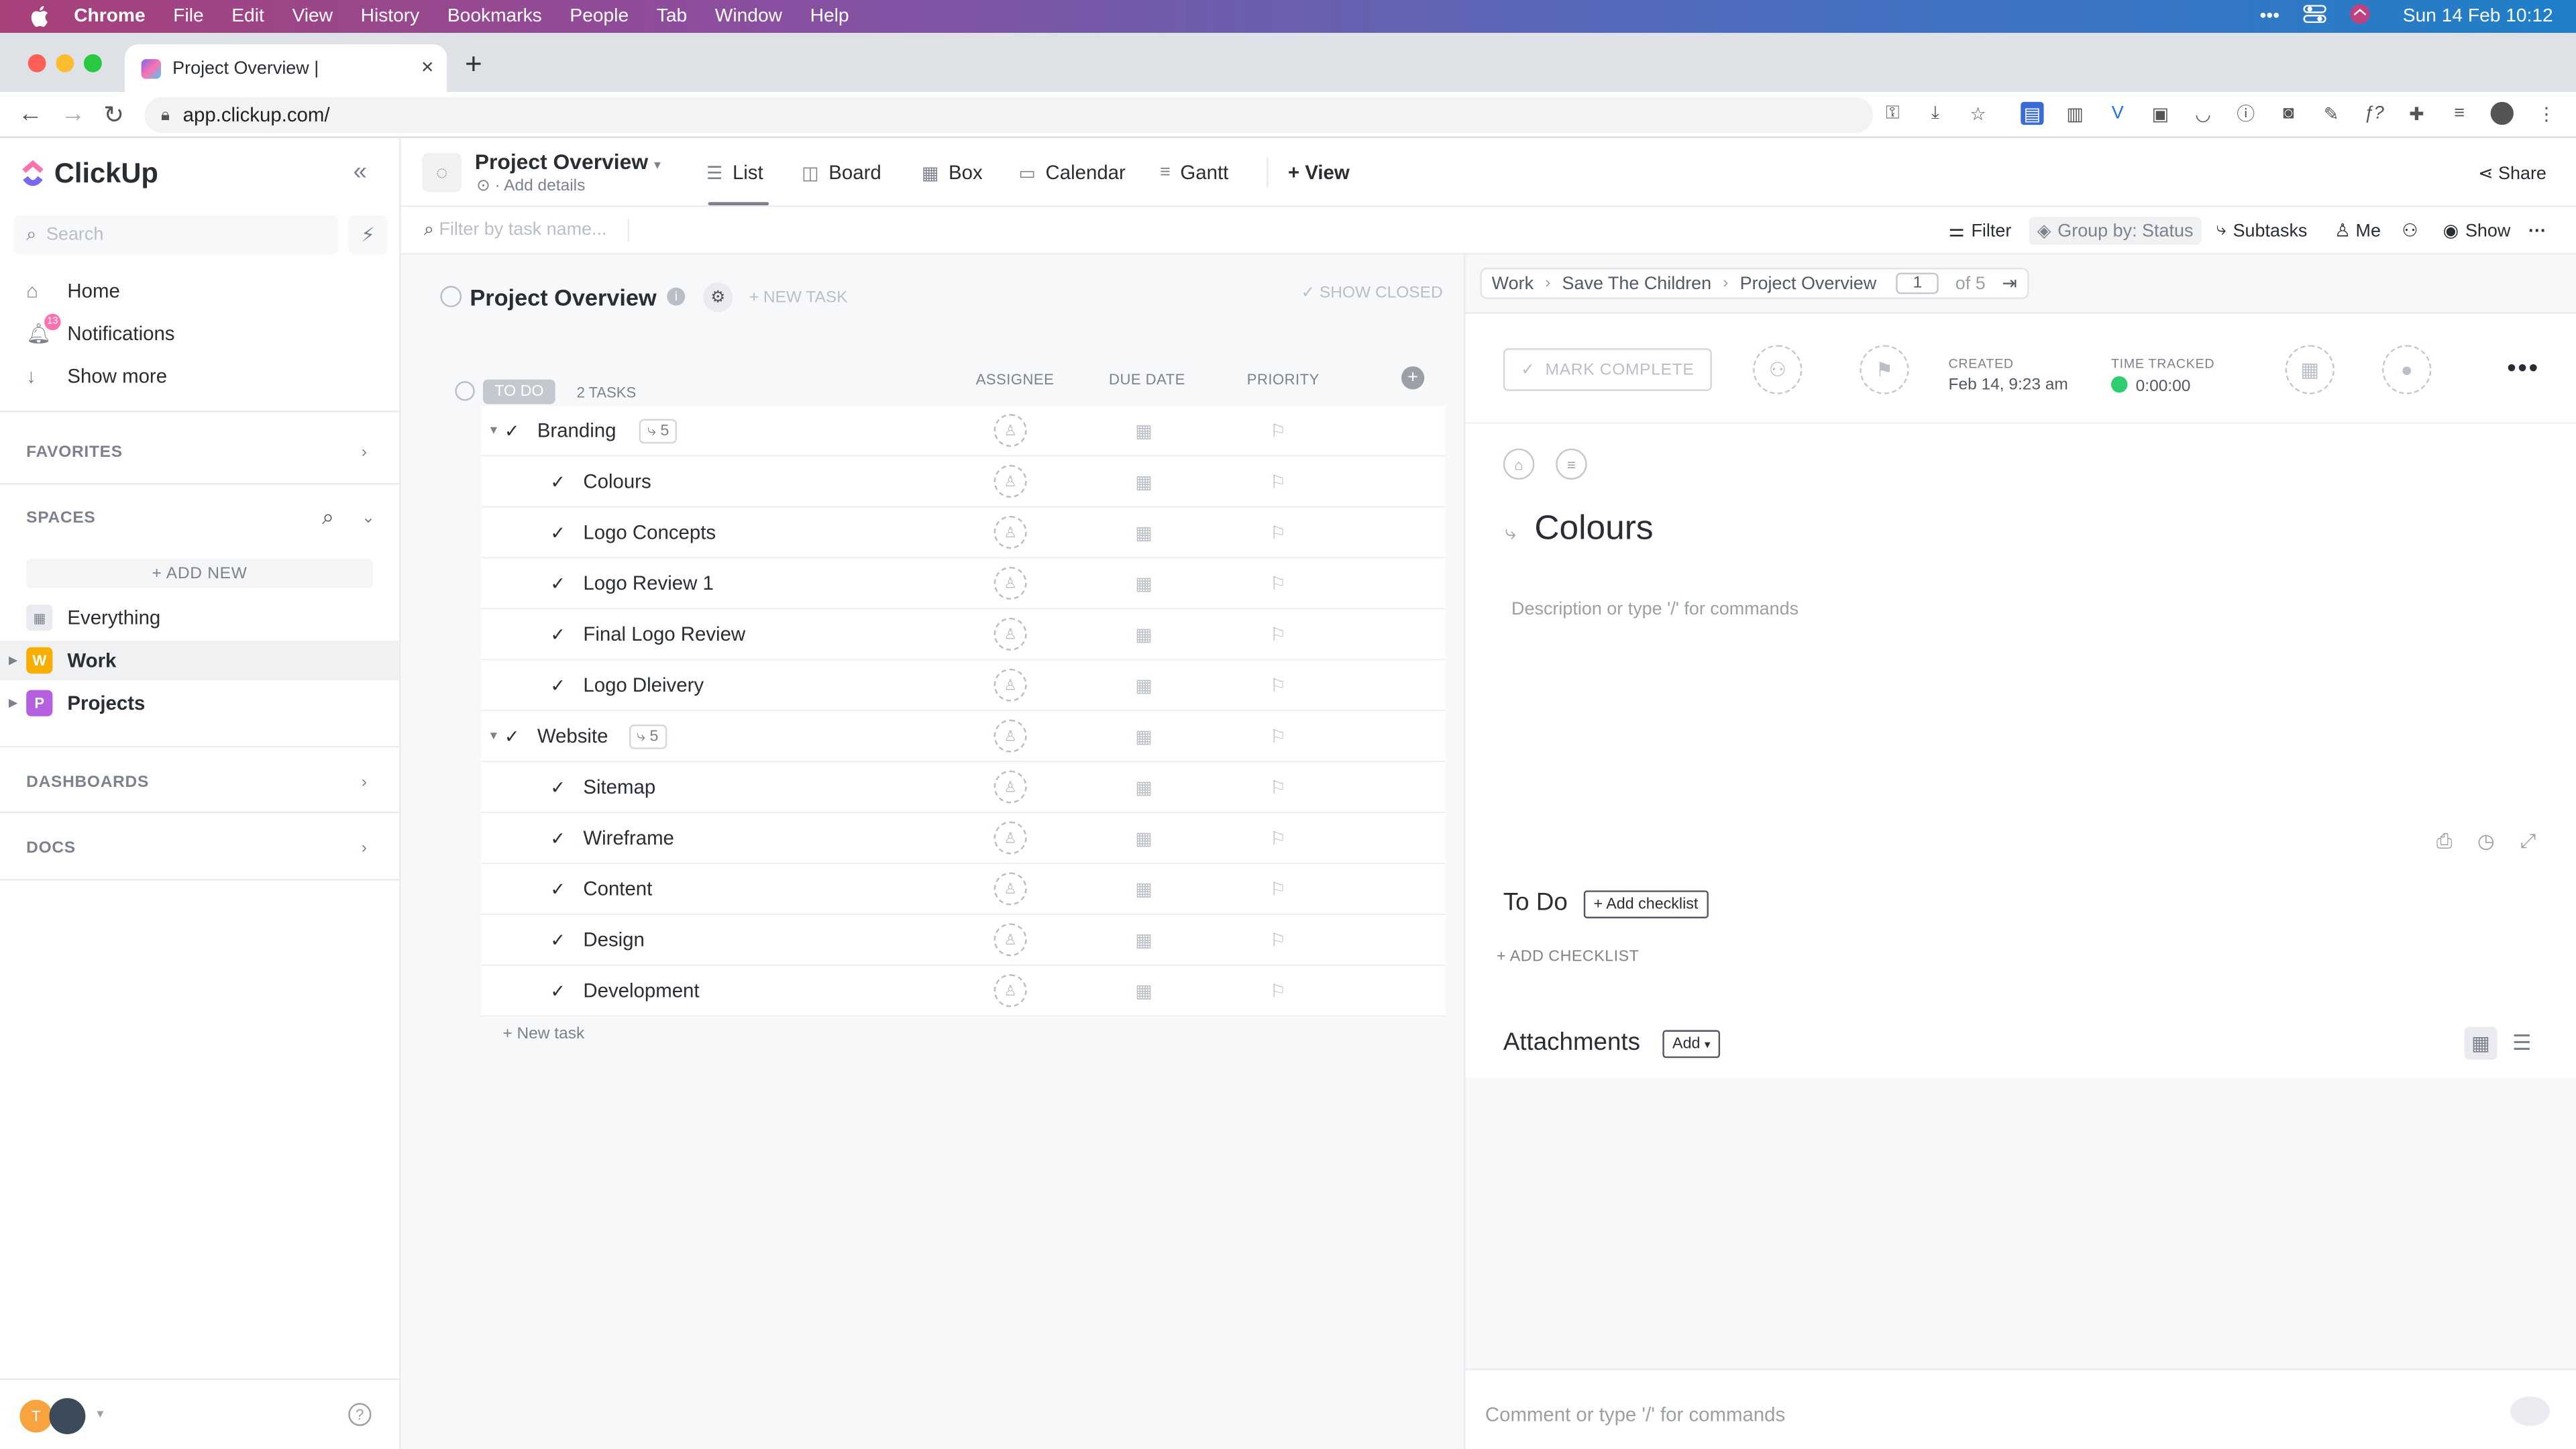 This screenshot has width=2576, height=1449. I want to click on people-icon: ⚇, so click(2410, 231).